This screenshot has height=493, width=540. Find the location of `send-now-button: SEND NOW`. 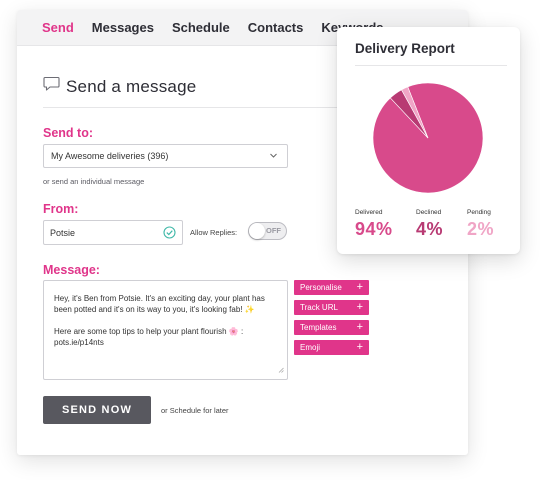

send-now-button: SEND NOW is located at coordinates (97, 410).